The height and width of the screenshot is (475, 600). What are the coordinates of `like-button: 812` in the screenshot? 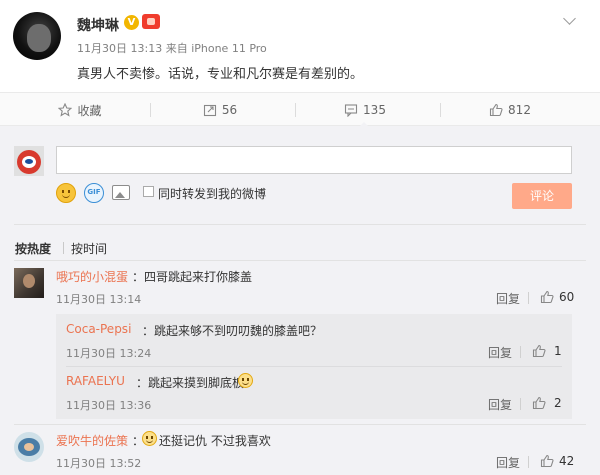 It's located at (510, 110).